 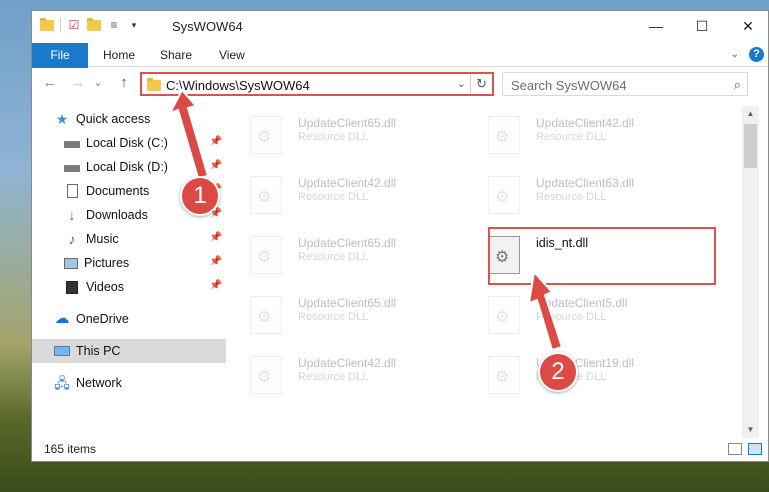 I want to click on sidebar-item-label: Documents, so click(x=118, y=191).